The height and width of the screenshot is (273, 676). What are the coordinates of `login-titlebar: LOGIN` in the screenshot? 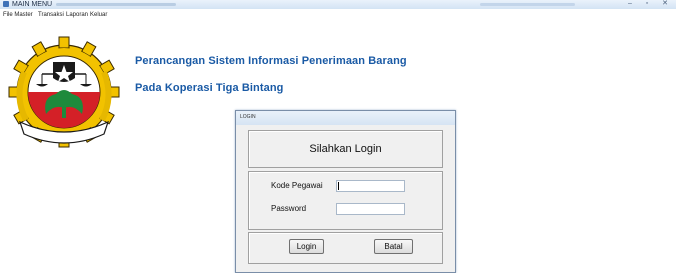 It's located at (345, 118).